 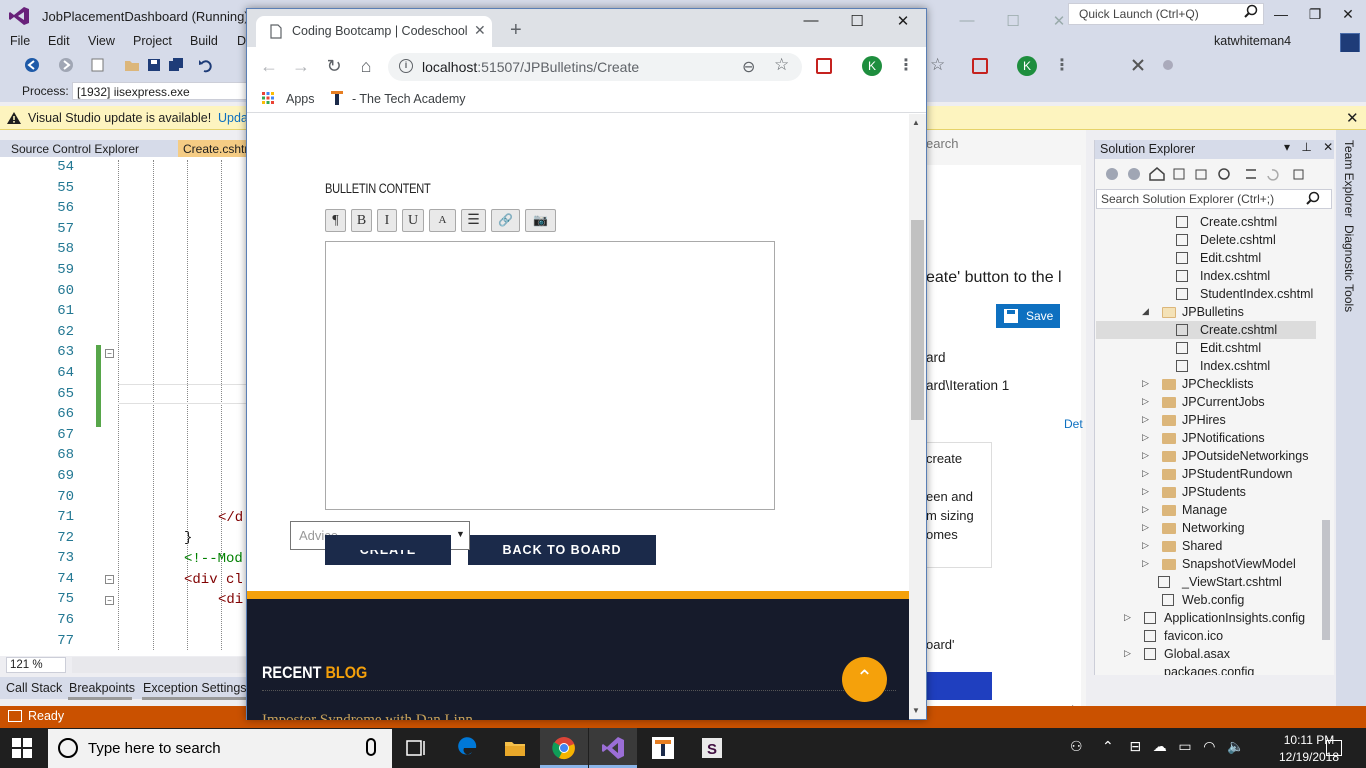 I want to click on forward-arrow-icon: →, so click(x=301, y=66).